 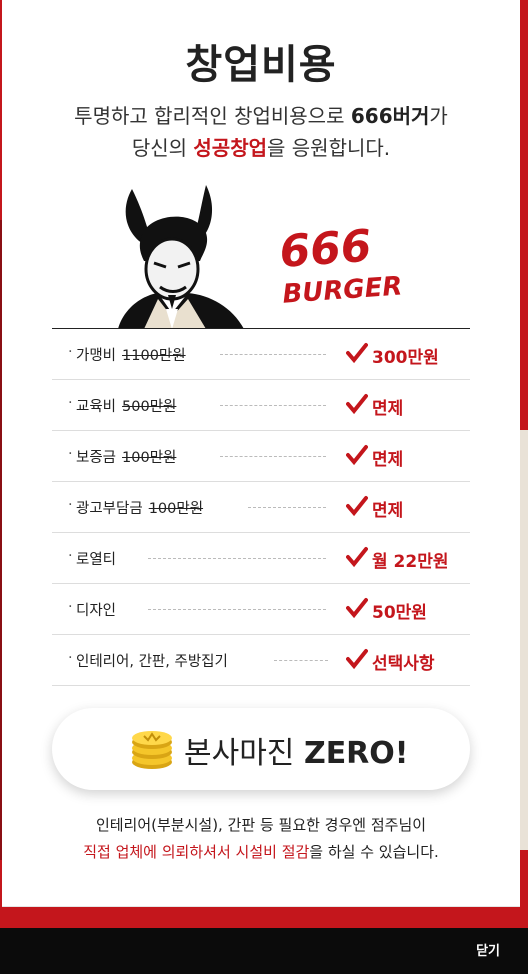 I want to click on price-row: 교육비 500만원 면제, so click(x=261, y=405).